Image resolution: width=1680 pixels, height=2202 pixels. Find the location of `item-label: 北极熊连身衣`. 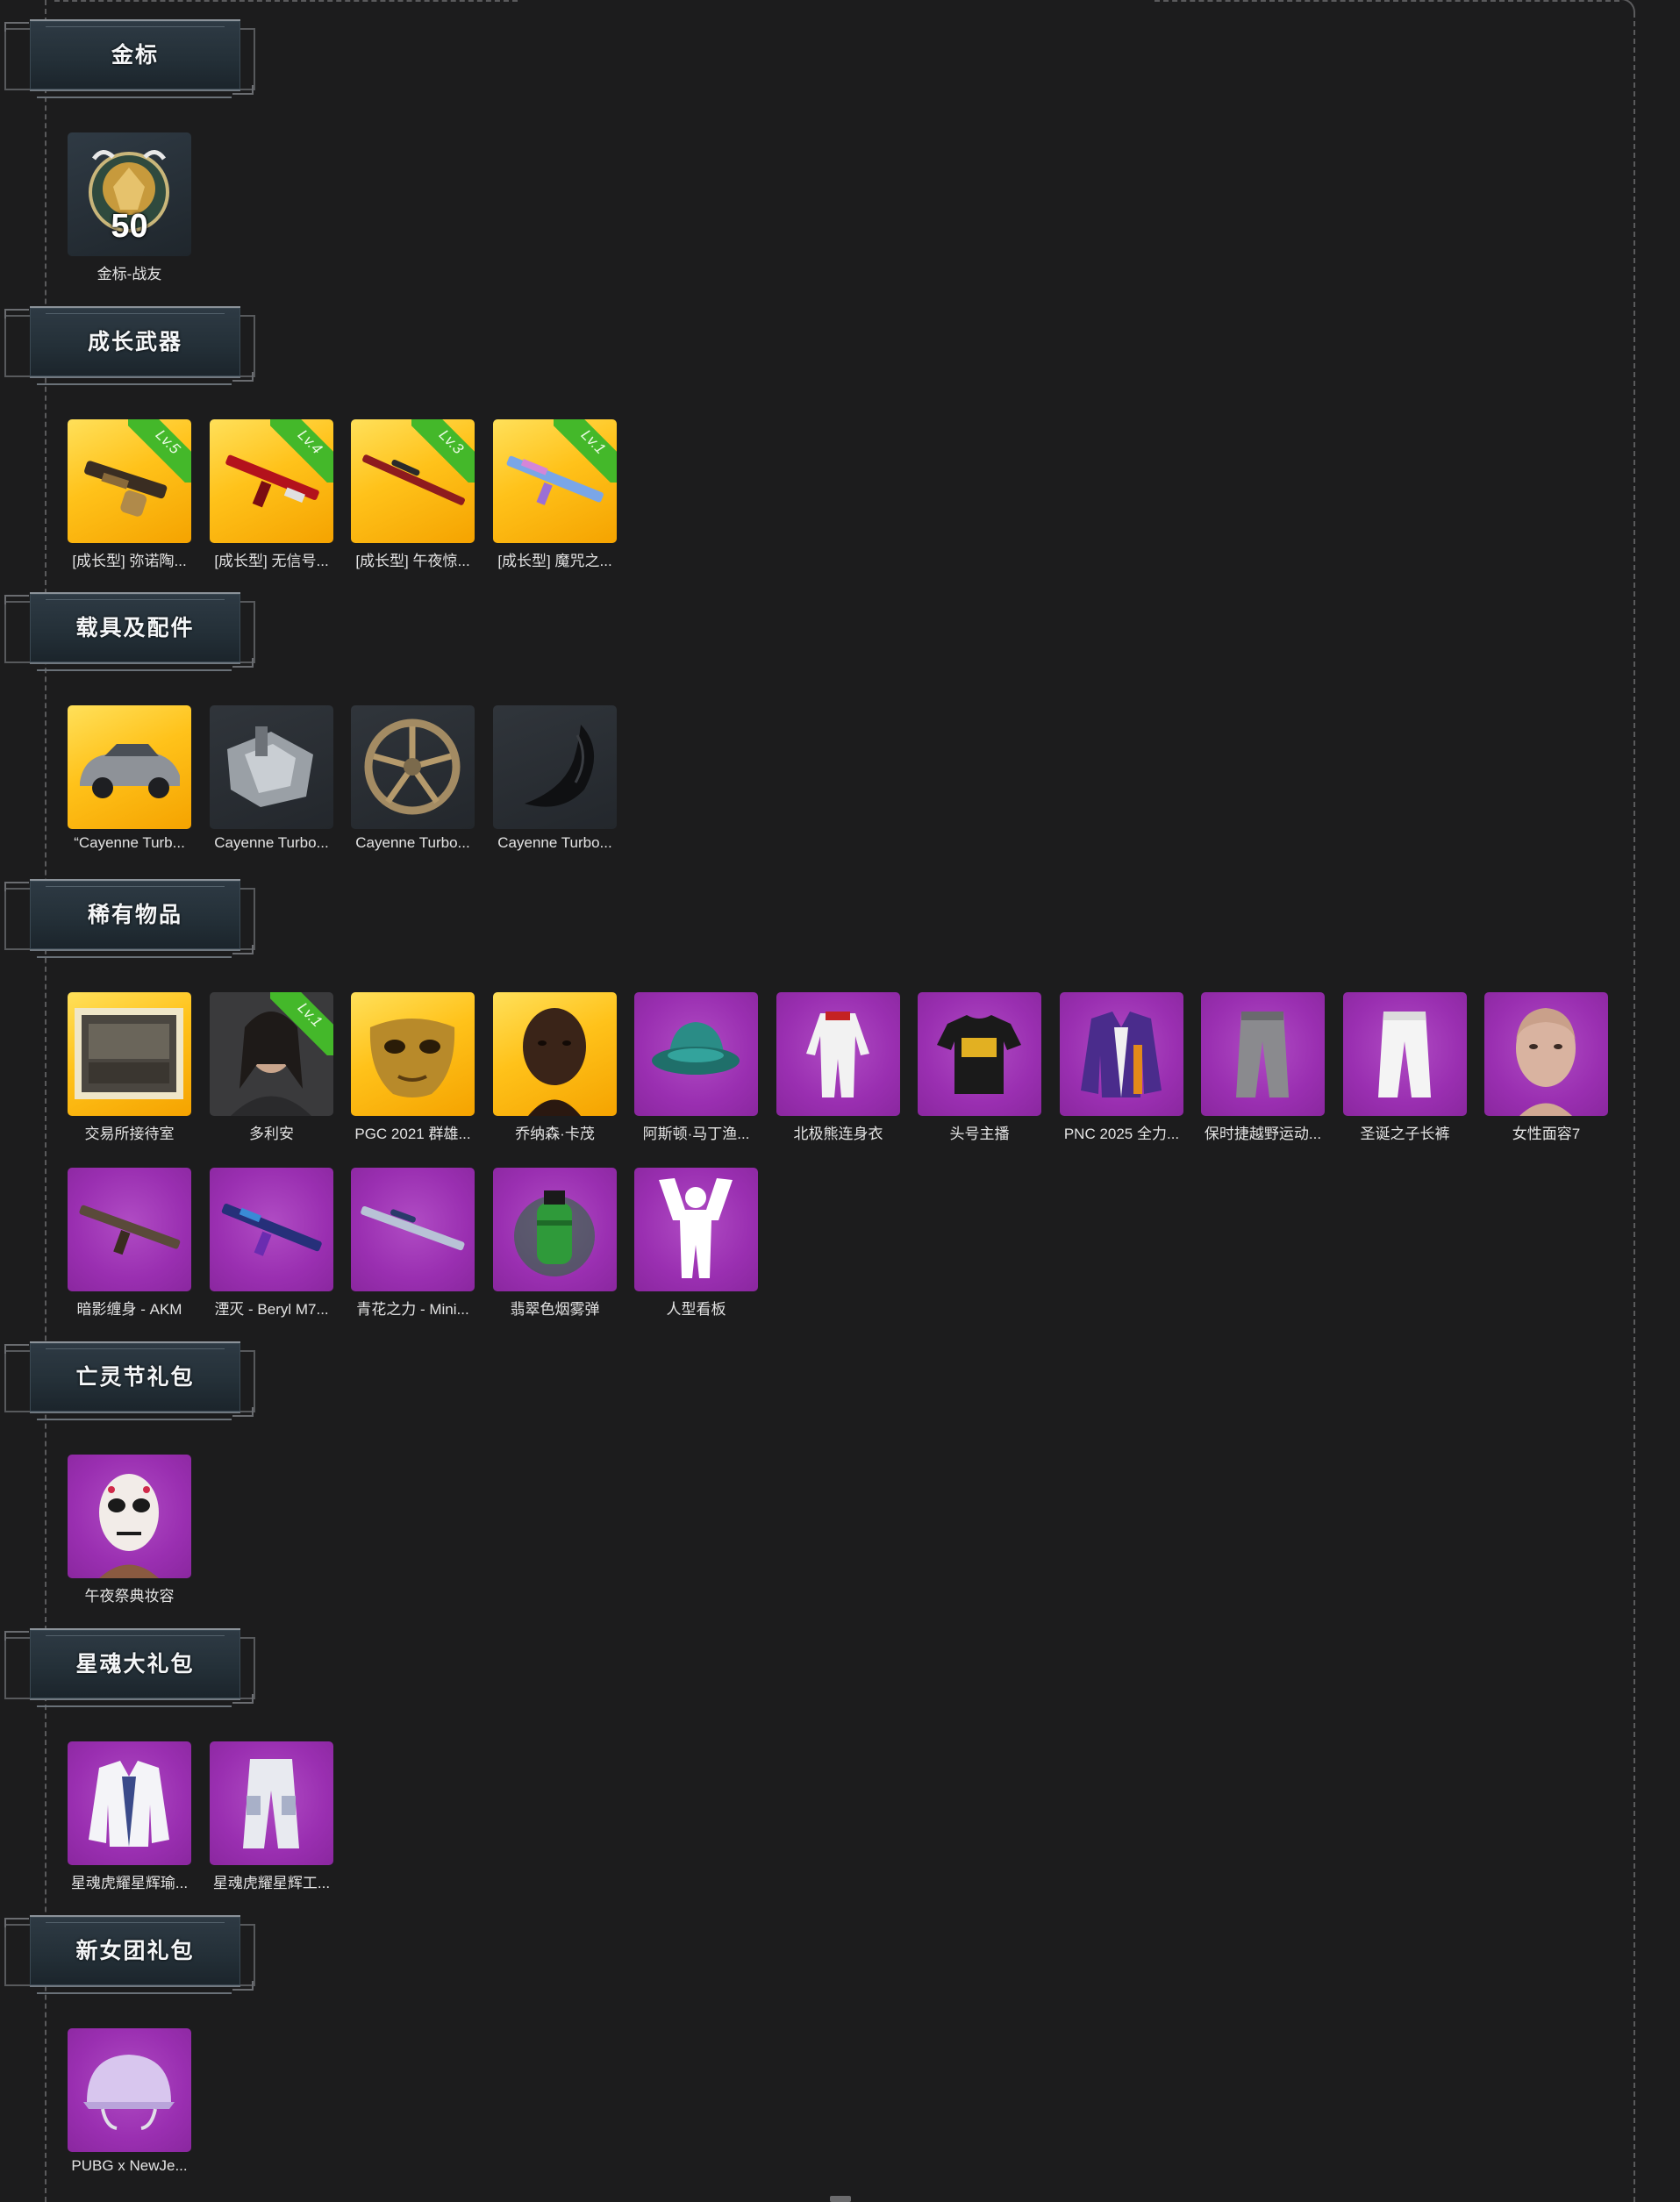

item-label: 北极熊连身衣 is located at coordinates (838, 1134).